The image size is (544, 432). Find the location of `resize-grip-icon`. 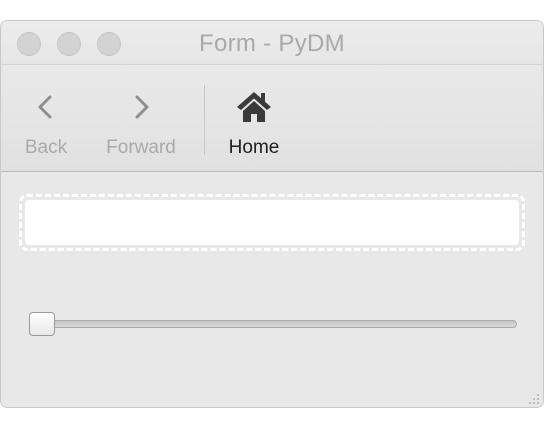

resize-grip-icon is located at coordinates (533, 398).